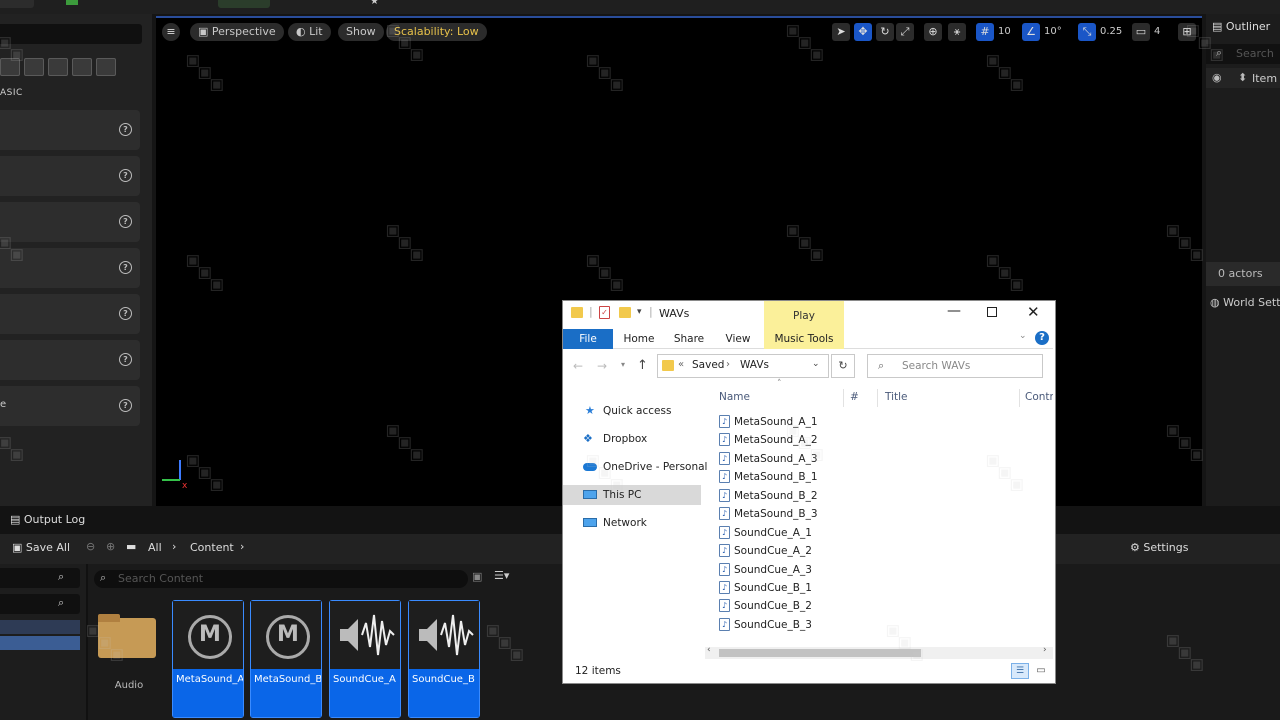 The image size is (1280, 720). I want to click on tab-music-tools: Music Tools, so click(804, 339).